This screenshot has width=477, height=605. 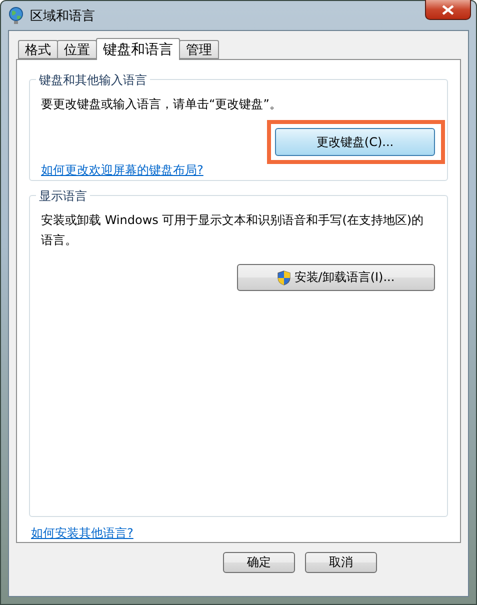 What do you see at coordinates (341, 562) in the screenshot?
I see `dialog-button: 取消` at bounding box center [341, 562].